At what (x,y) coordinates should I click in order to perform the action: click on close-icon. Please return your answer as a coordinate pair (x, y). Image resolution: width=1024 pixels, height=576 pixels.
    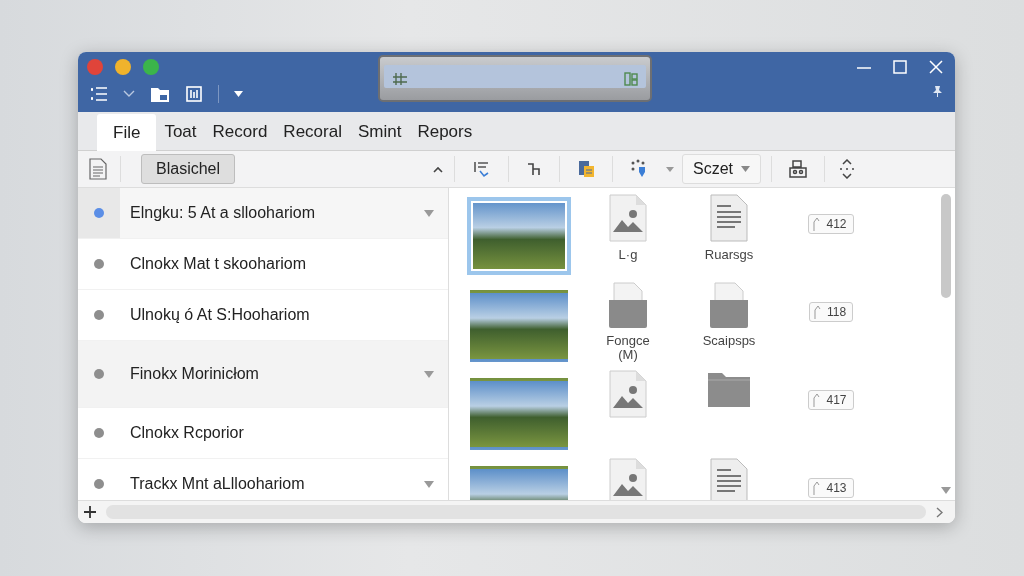
    Looking at the image, I should click on (936, 67).